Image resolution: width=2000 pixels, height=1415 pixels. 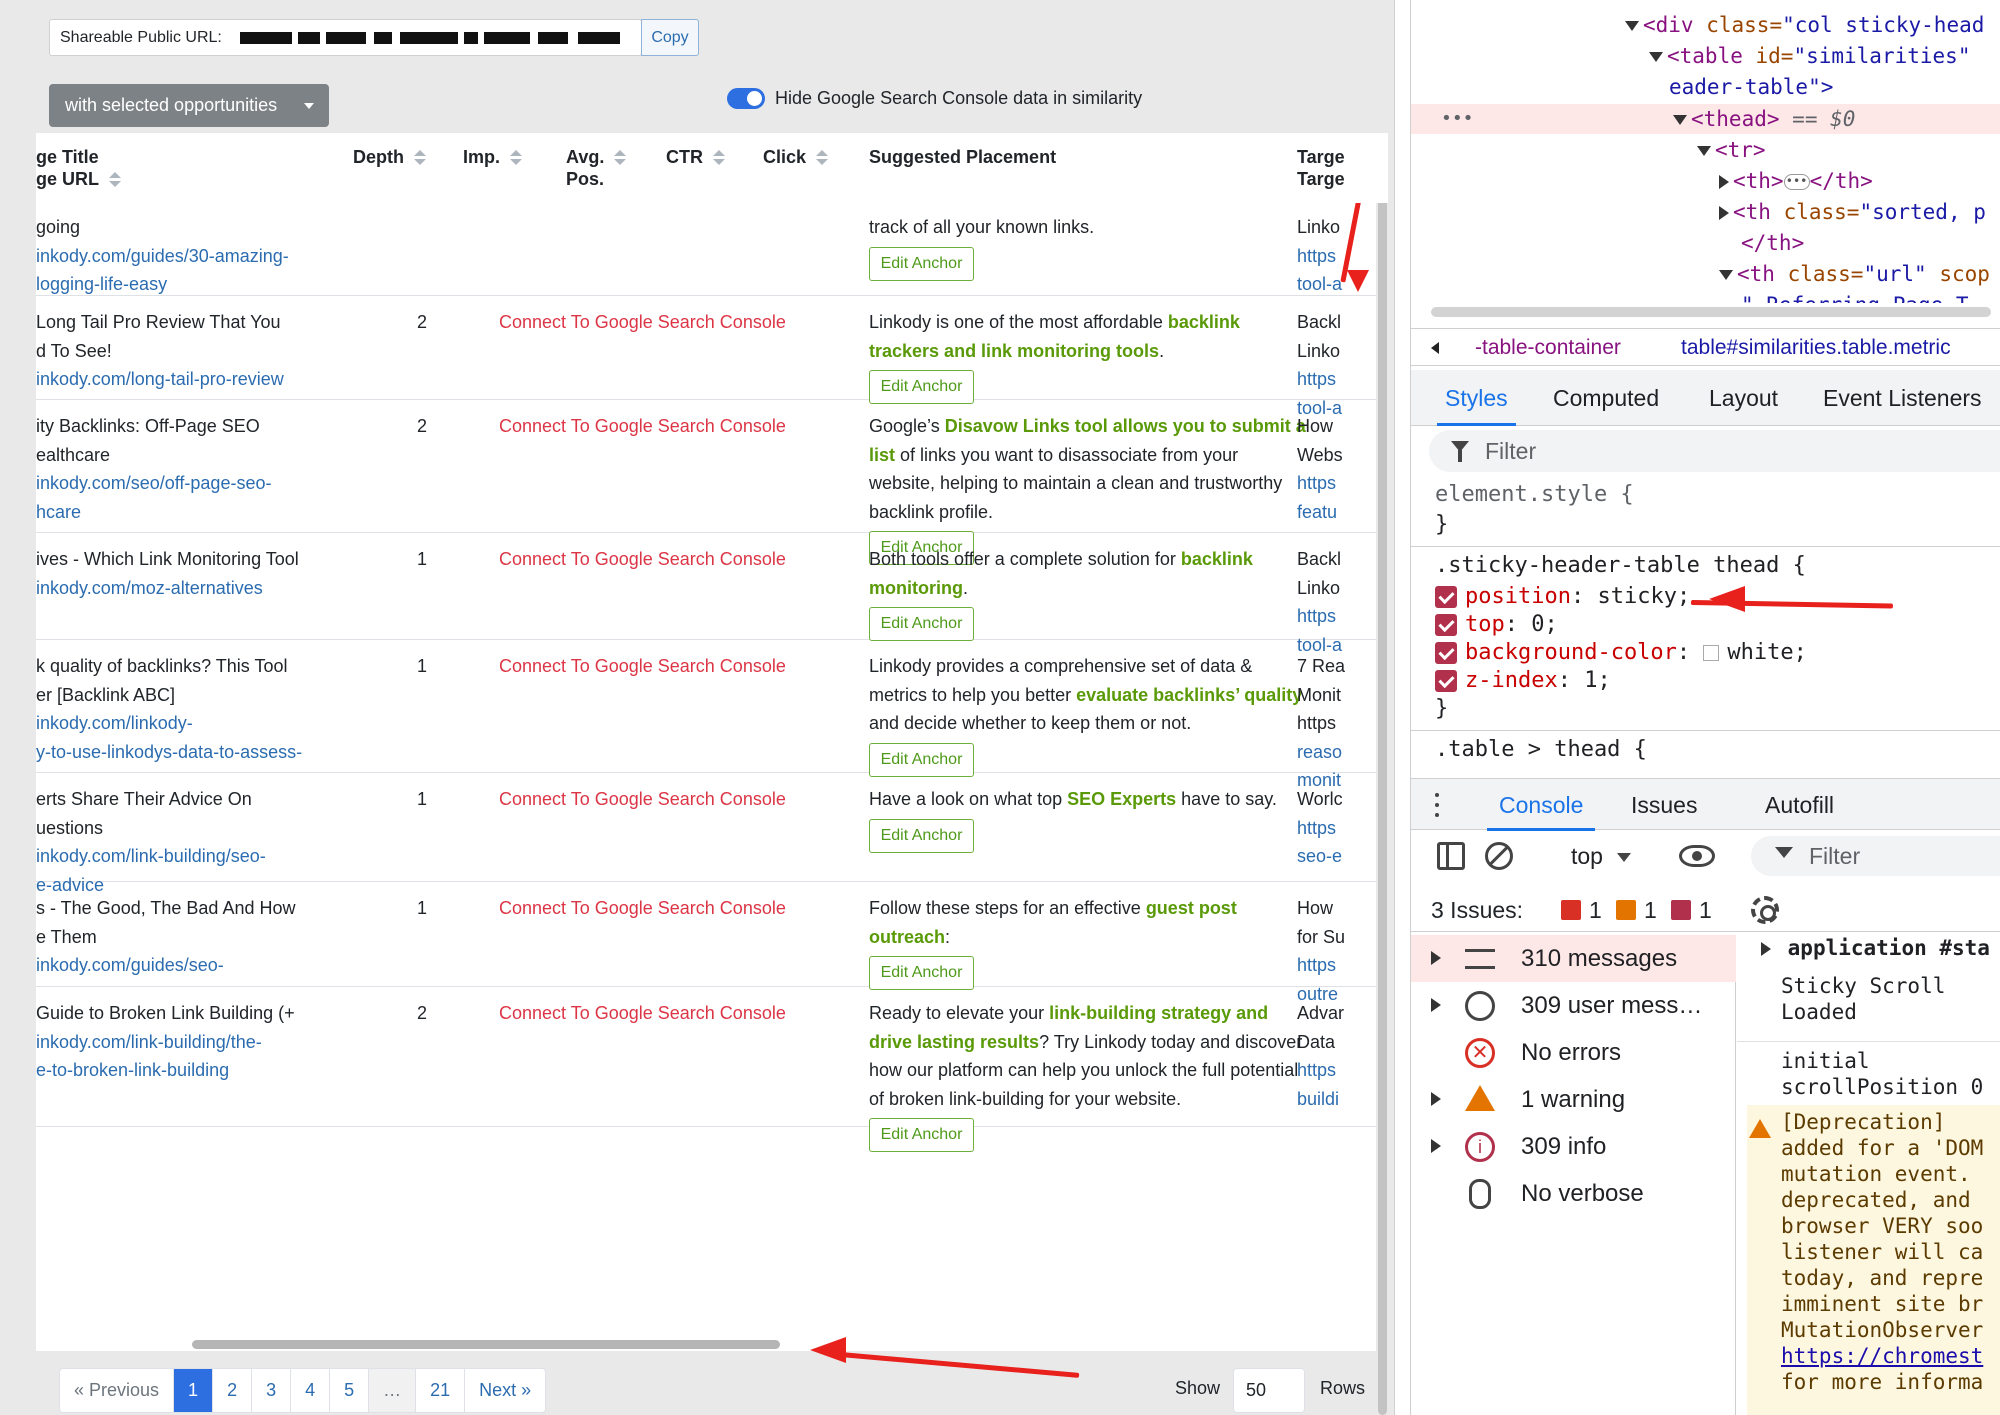 What do you see at coordinates (1764, 119) in the screenshot?
I see `dom-node-thead: <thead> == $0` at bounding box center [1764, 119].